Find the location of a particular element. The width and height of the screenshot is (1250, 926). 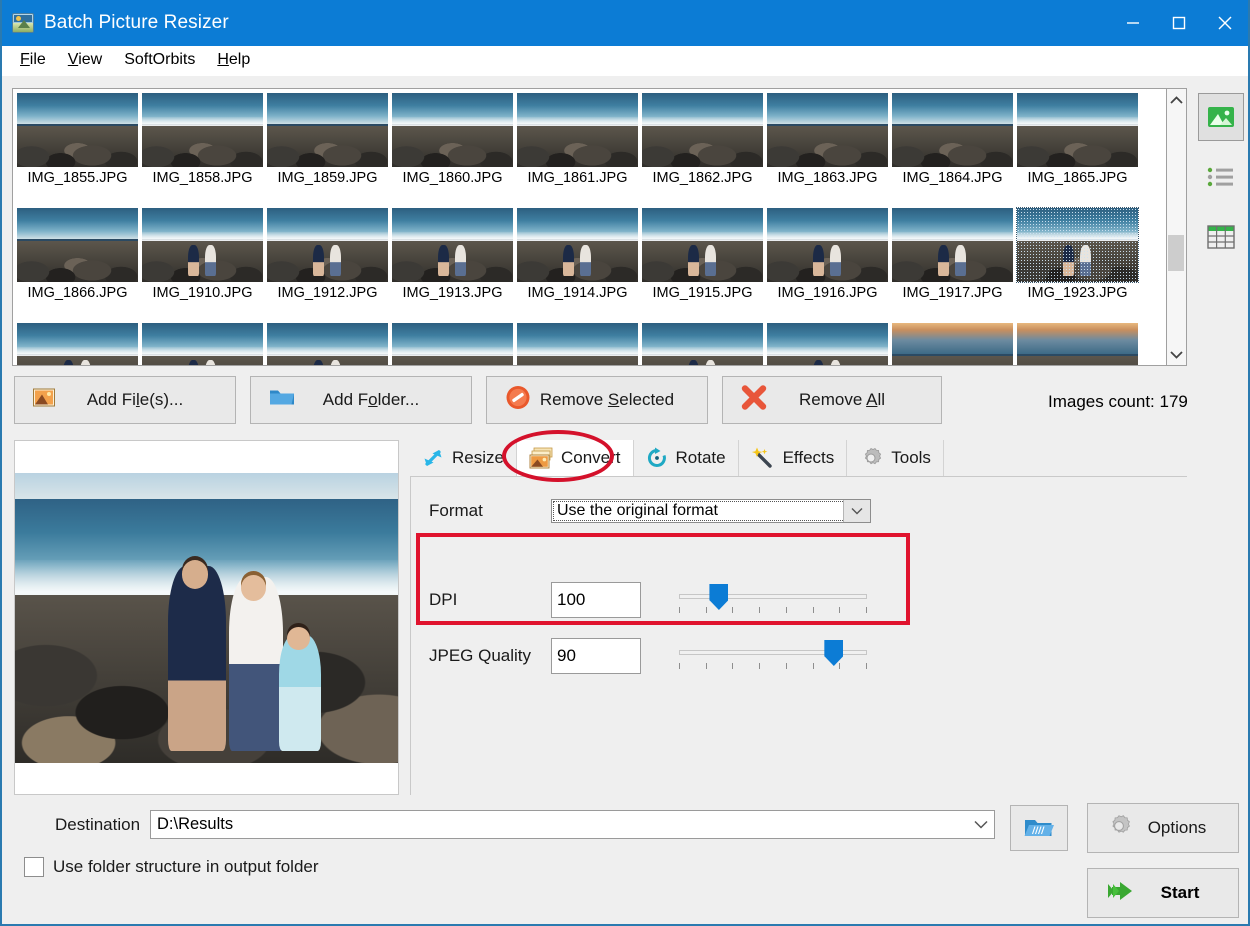

thumbnail-item: IMG_1912.JPG is located at coordinates (327, 263).